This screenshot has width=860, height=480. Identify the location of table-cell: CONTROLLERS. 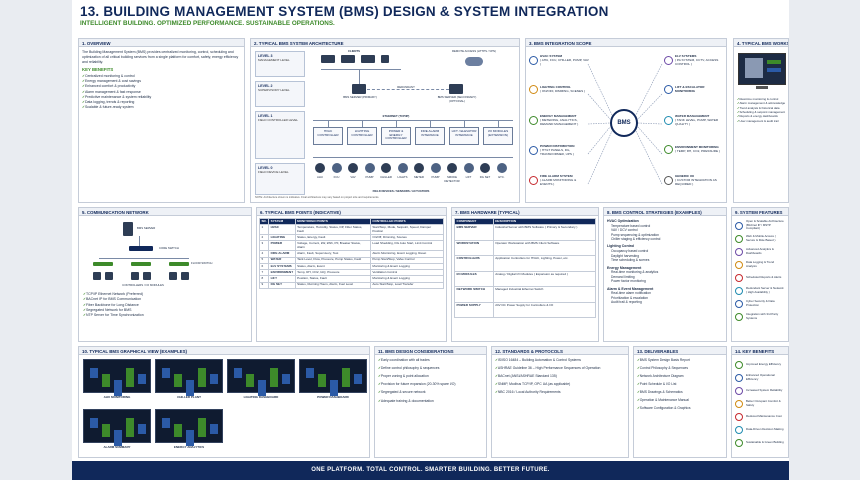
(474, 263).